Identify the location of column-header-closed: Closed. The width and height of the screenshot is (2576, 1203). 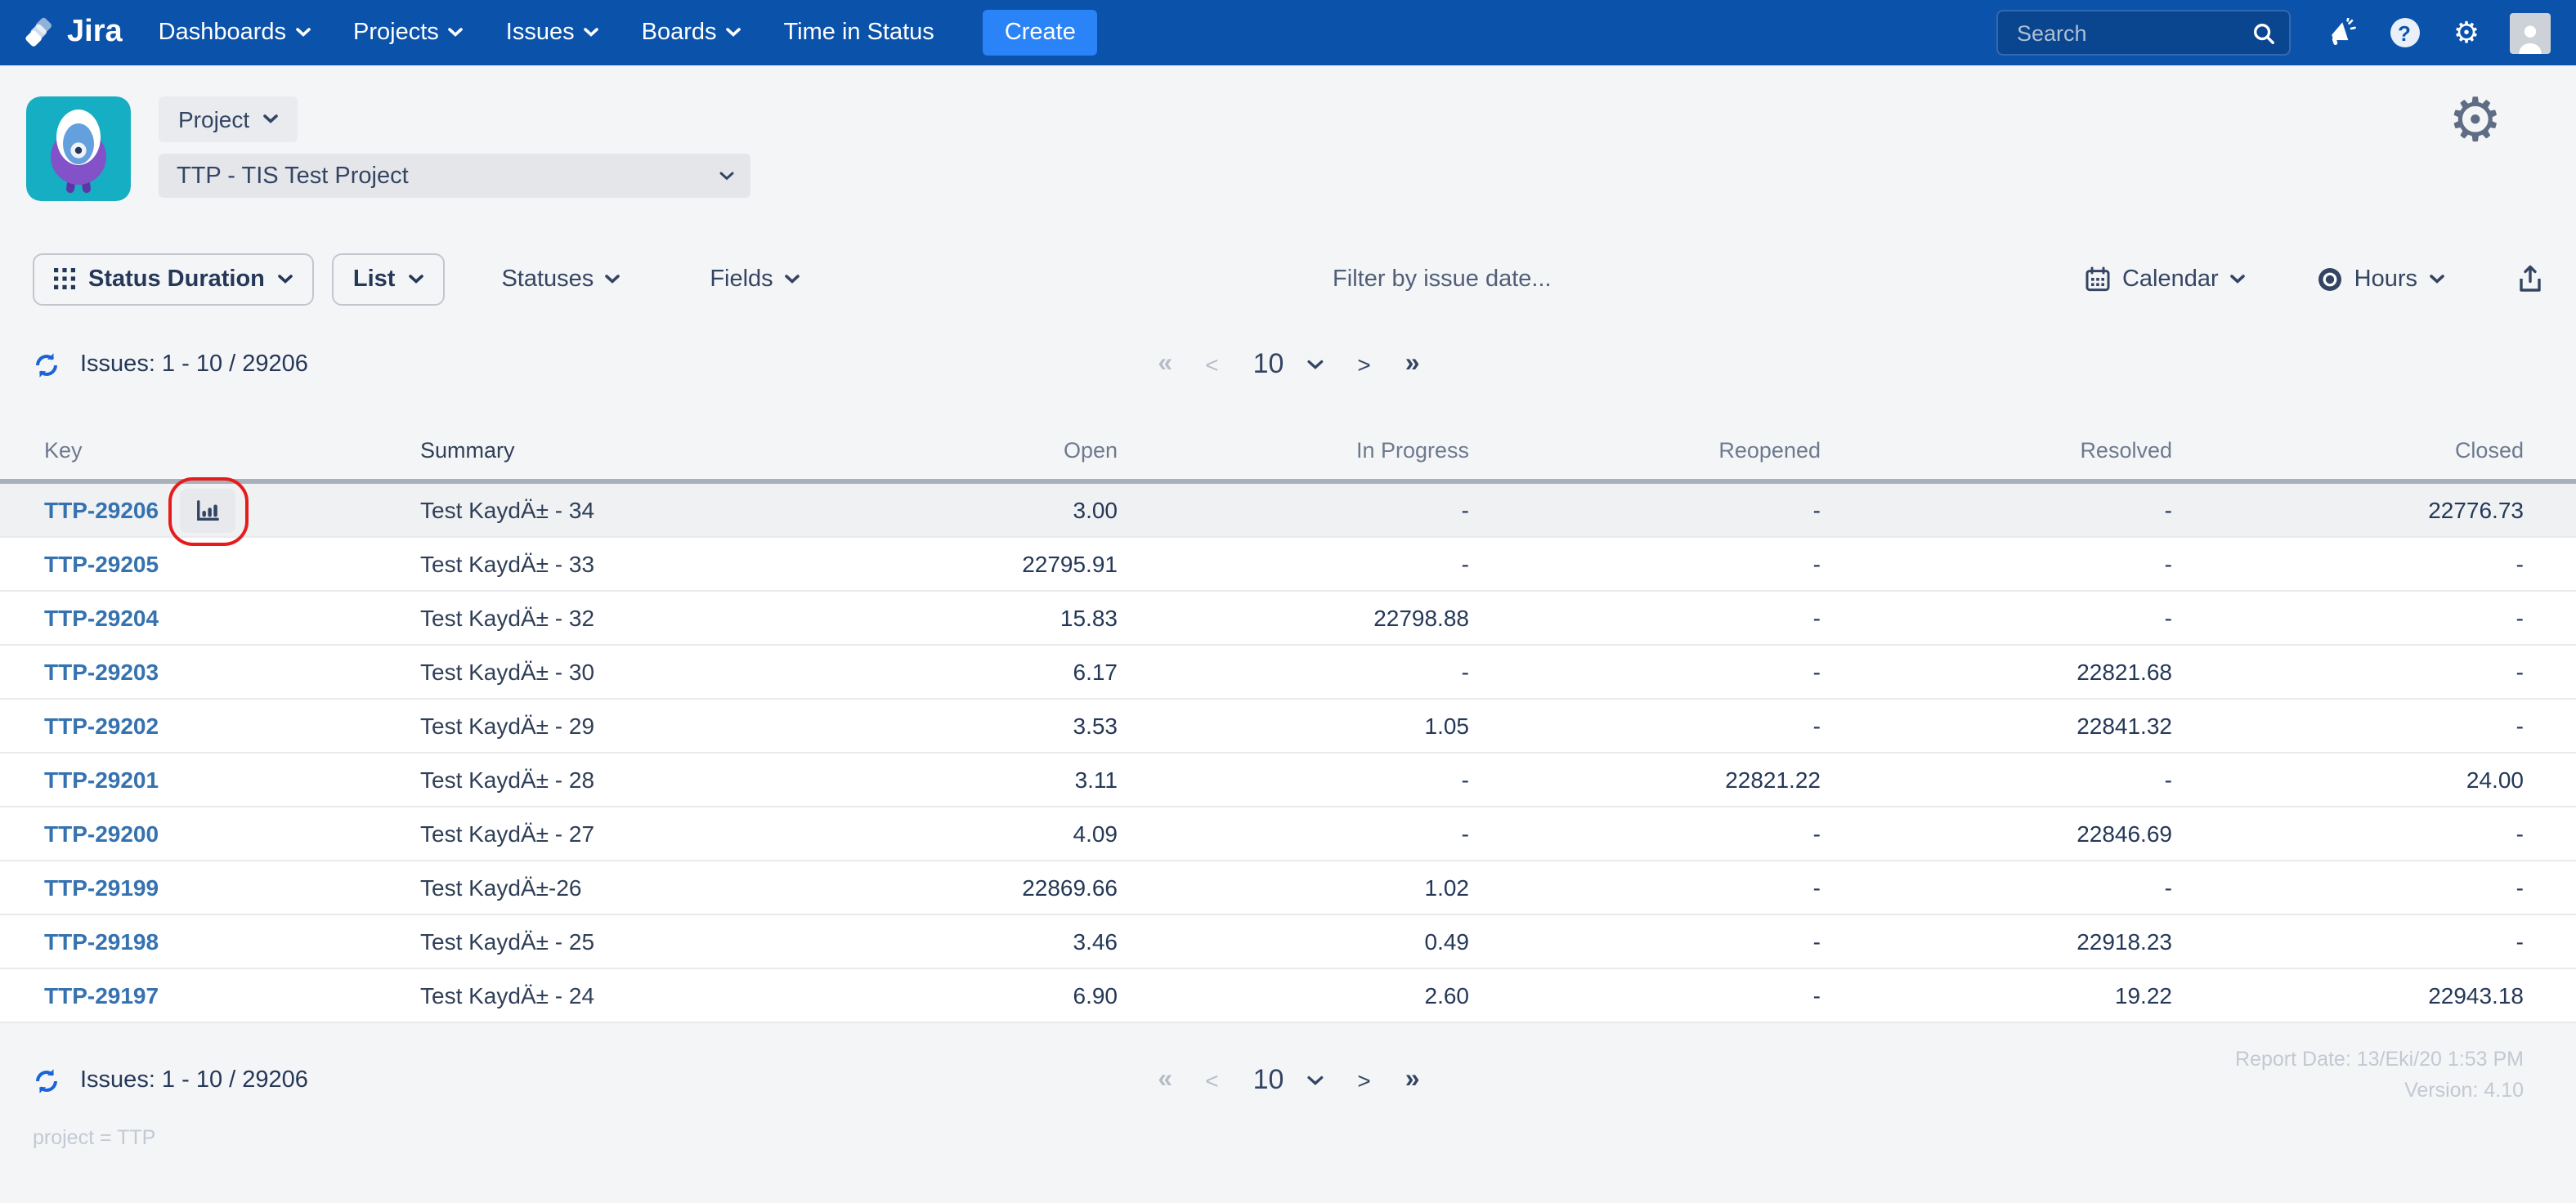
(2348, 450).